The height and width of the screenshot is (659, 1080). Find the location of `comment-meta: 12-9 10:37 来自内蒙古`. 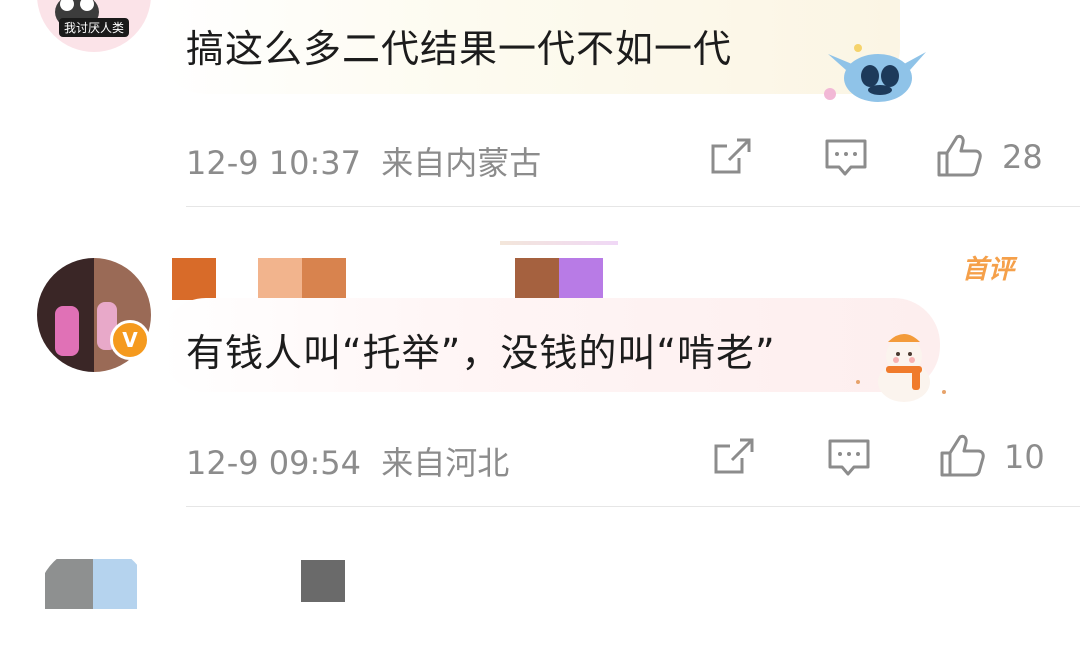

comment-meta: 12-9 10:37 来自内蒙古 is located at coordinates (363, 161).